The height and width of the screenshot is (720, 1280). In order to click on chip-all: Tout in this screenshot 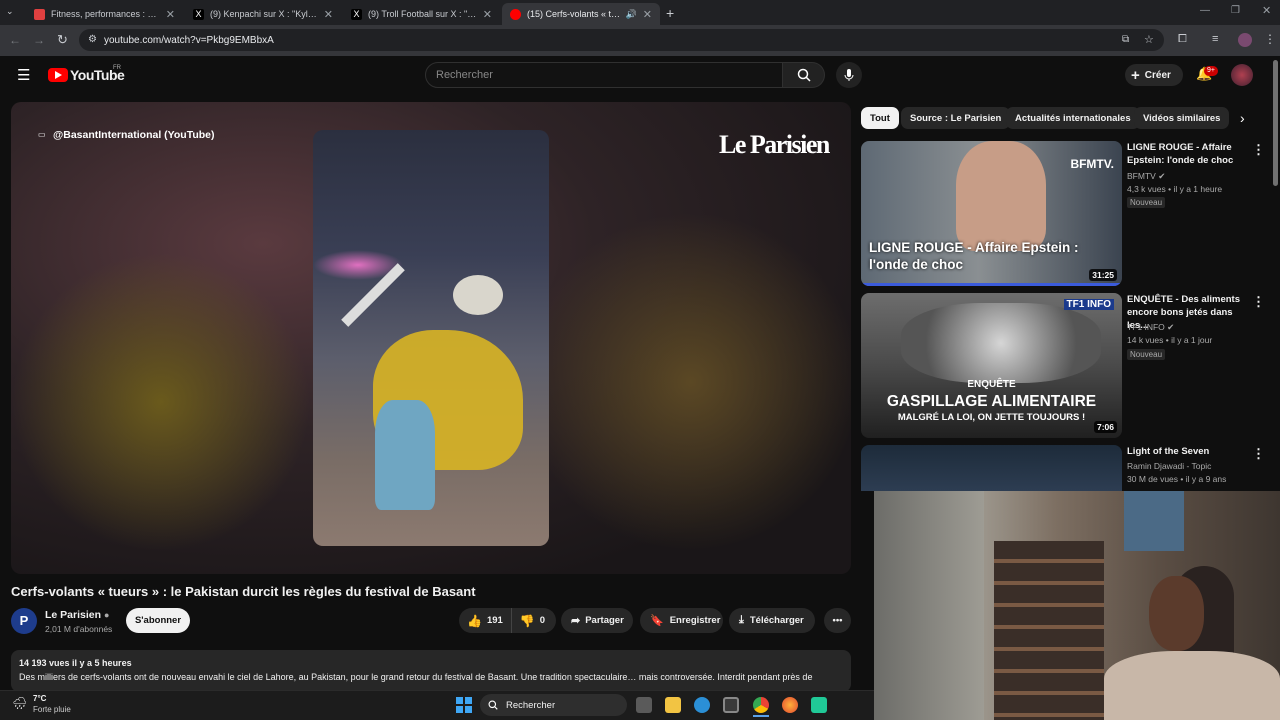, I will do `click(880, 118)`.